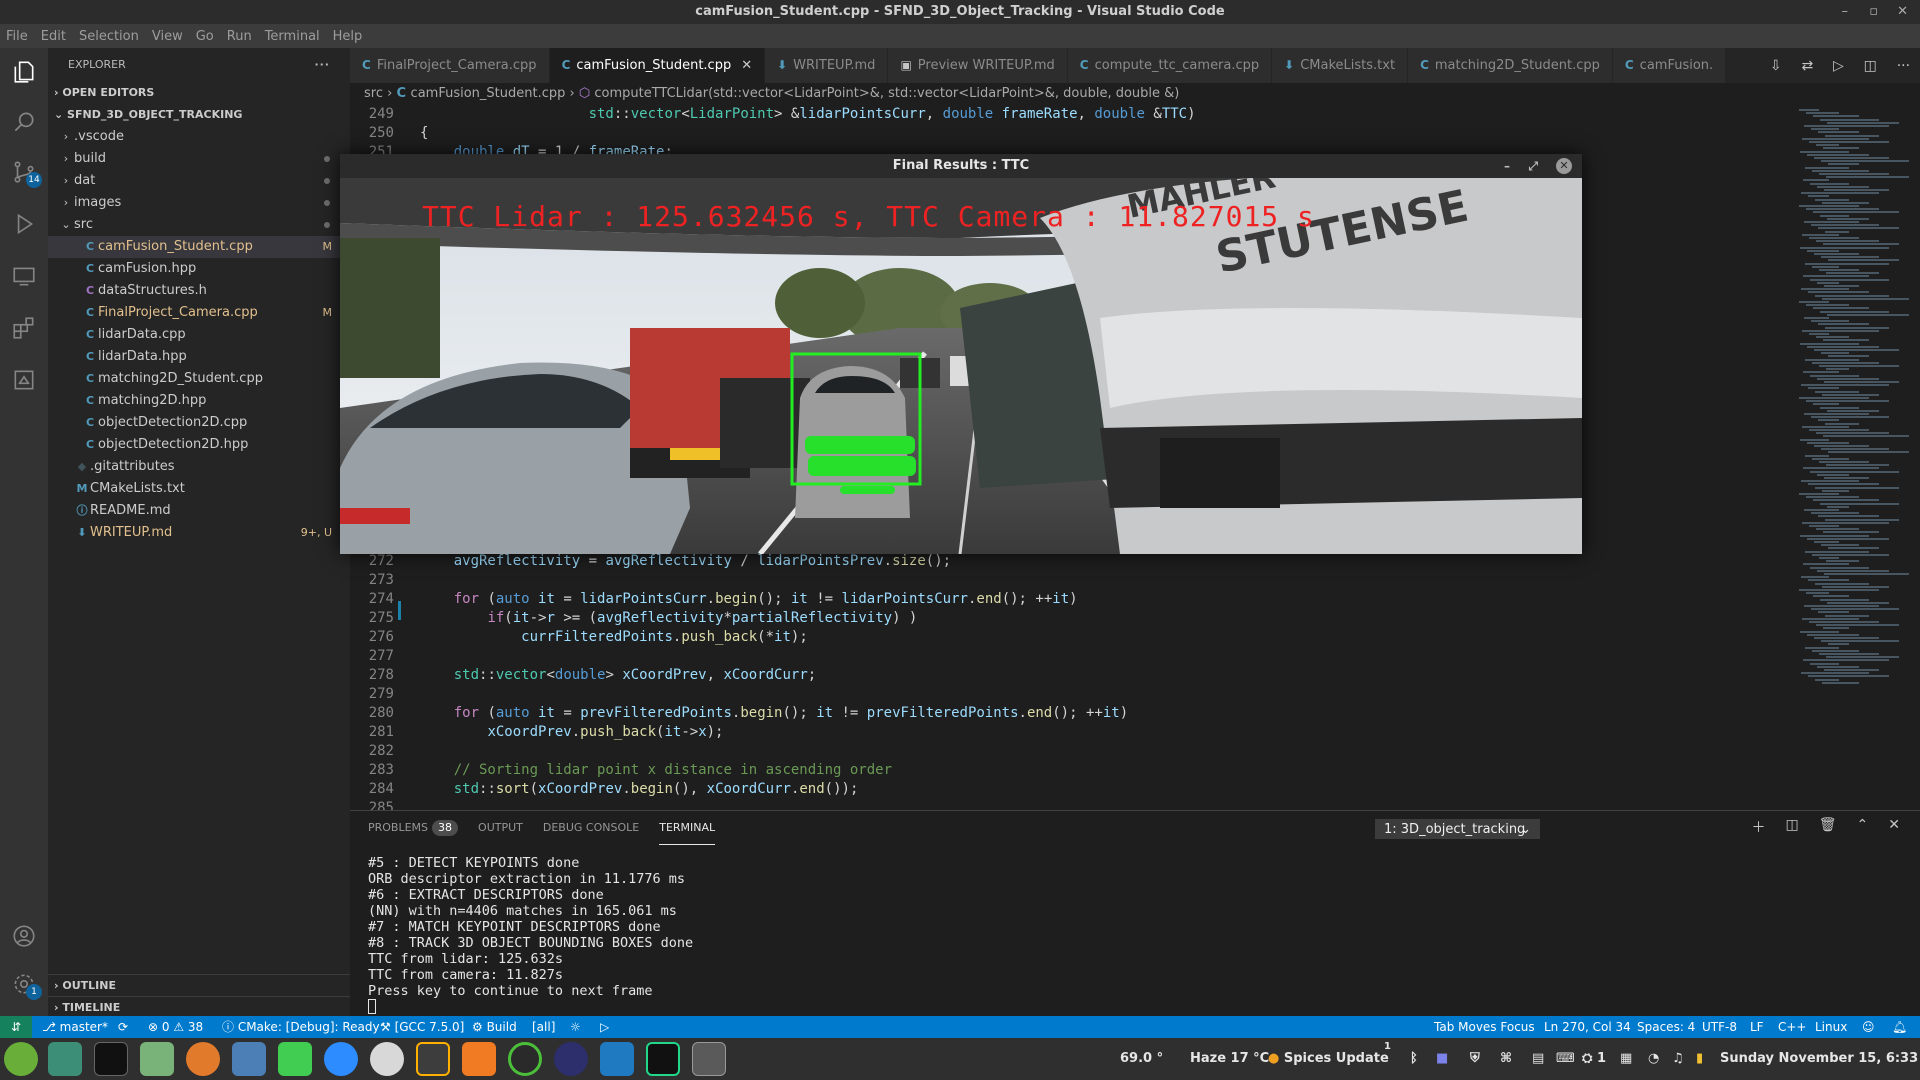  What do you see at coordinates (1868, 1027) in the screenshot?
I see `feedback-icon: ☺` at bounding box center [1868, 1027].